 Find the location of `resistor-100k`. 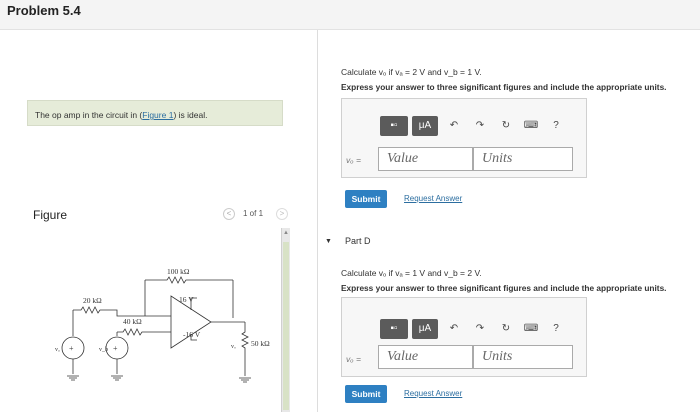

resistor-100k is located at coordinates (189, 280).